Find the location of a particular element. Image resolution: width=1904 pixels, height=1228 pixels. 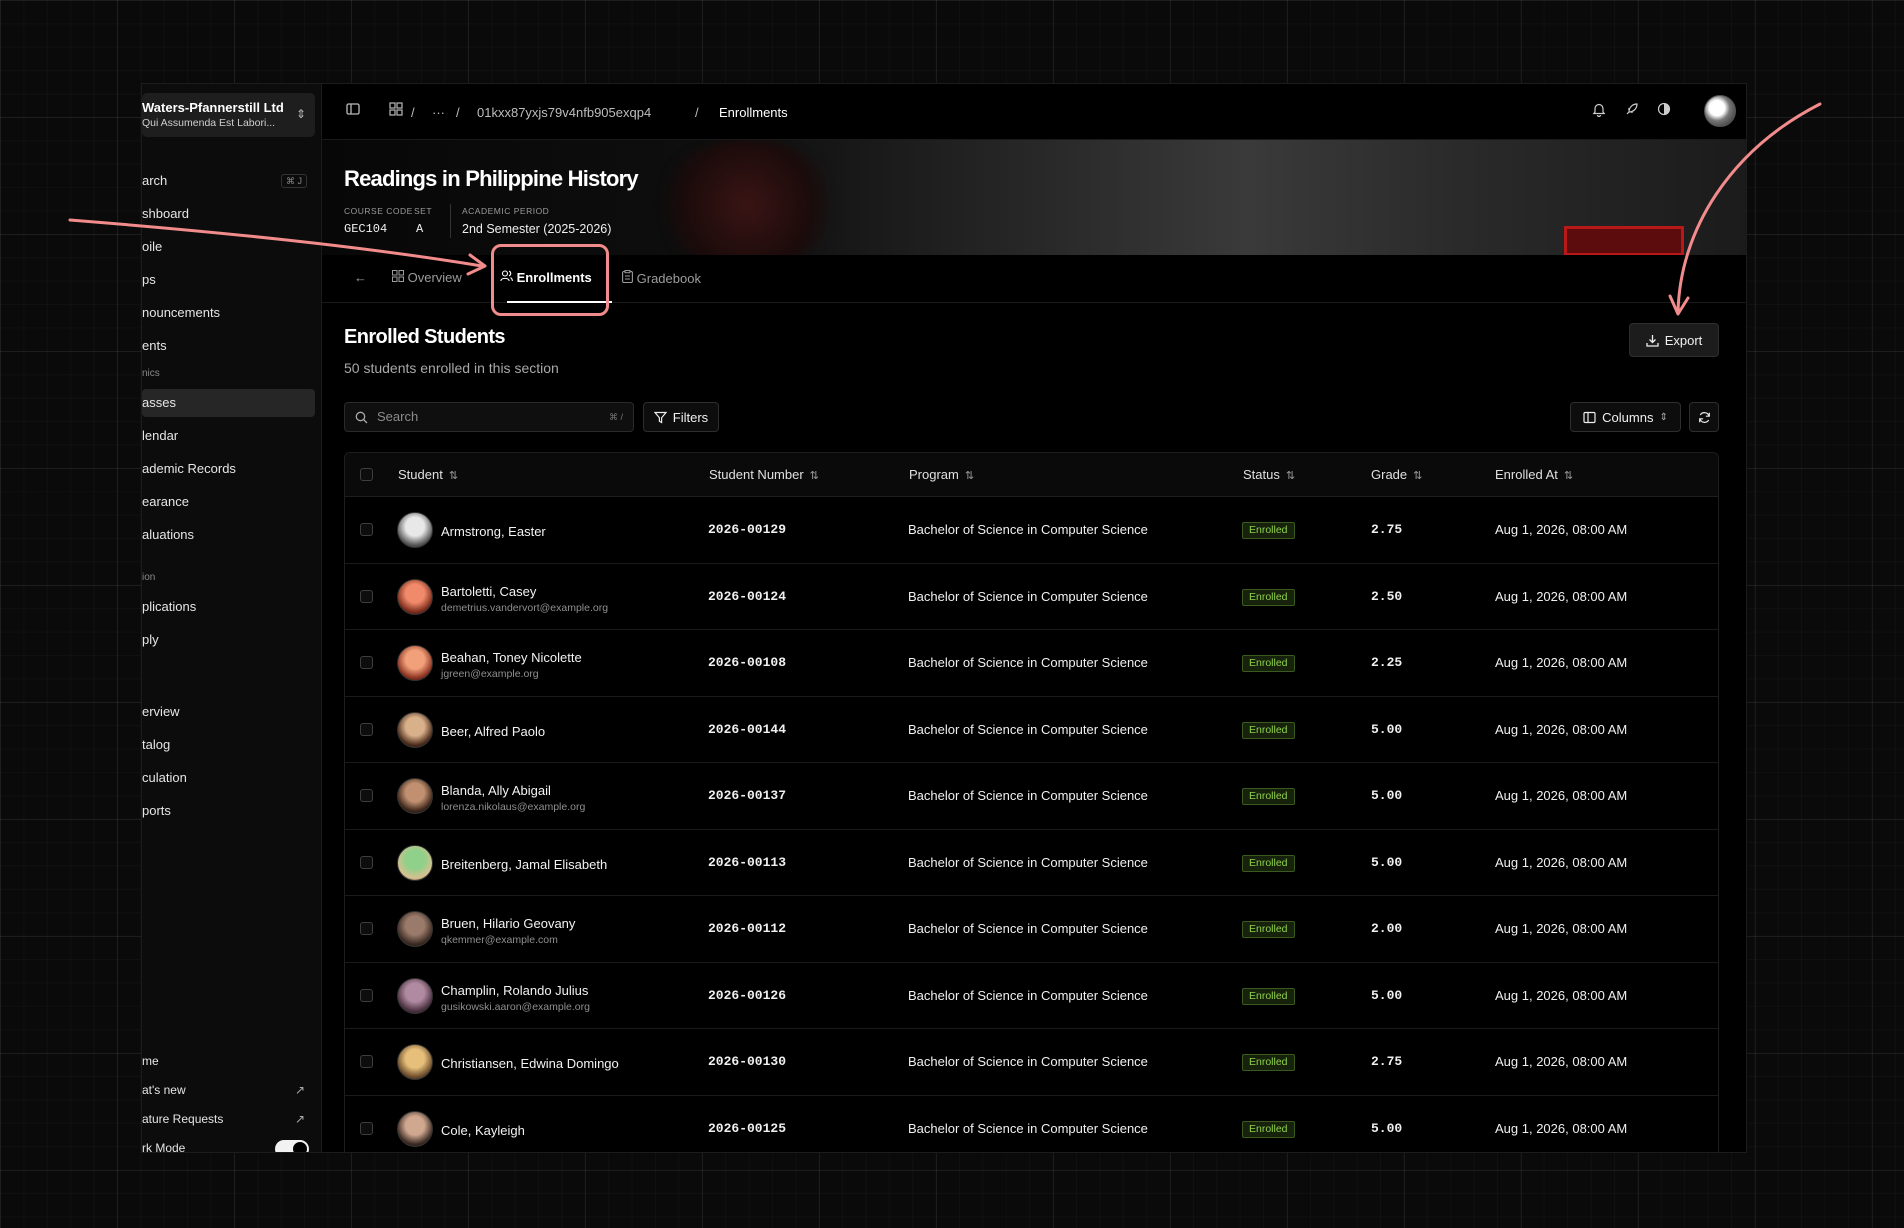

sidebar-item-home: me is located at coordinates (228, 1061).